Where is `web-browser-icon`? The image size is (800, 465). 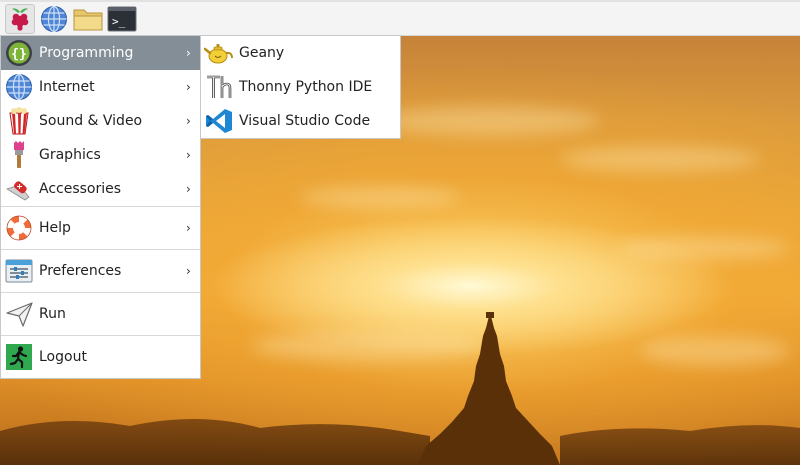 web-browser-icon is located at coordinates (54, 18).